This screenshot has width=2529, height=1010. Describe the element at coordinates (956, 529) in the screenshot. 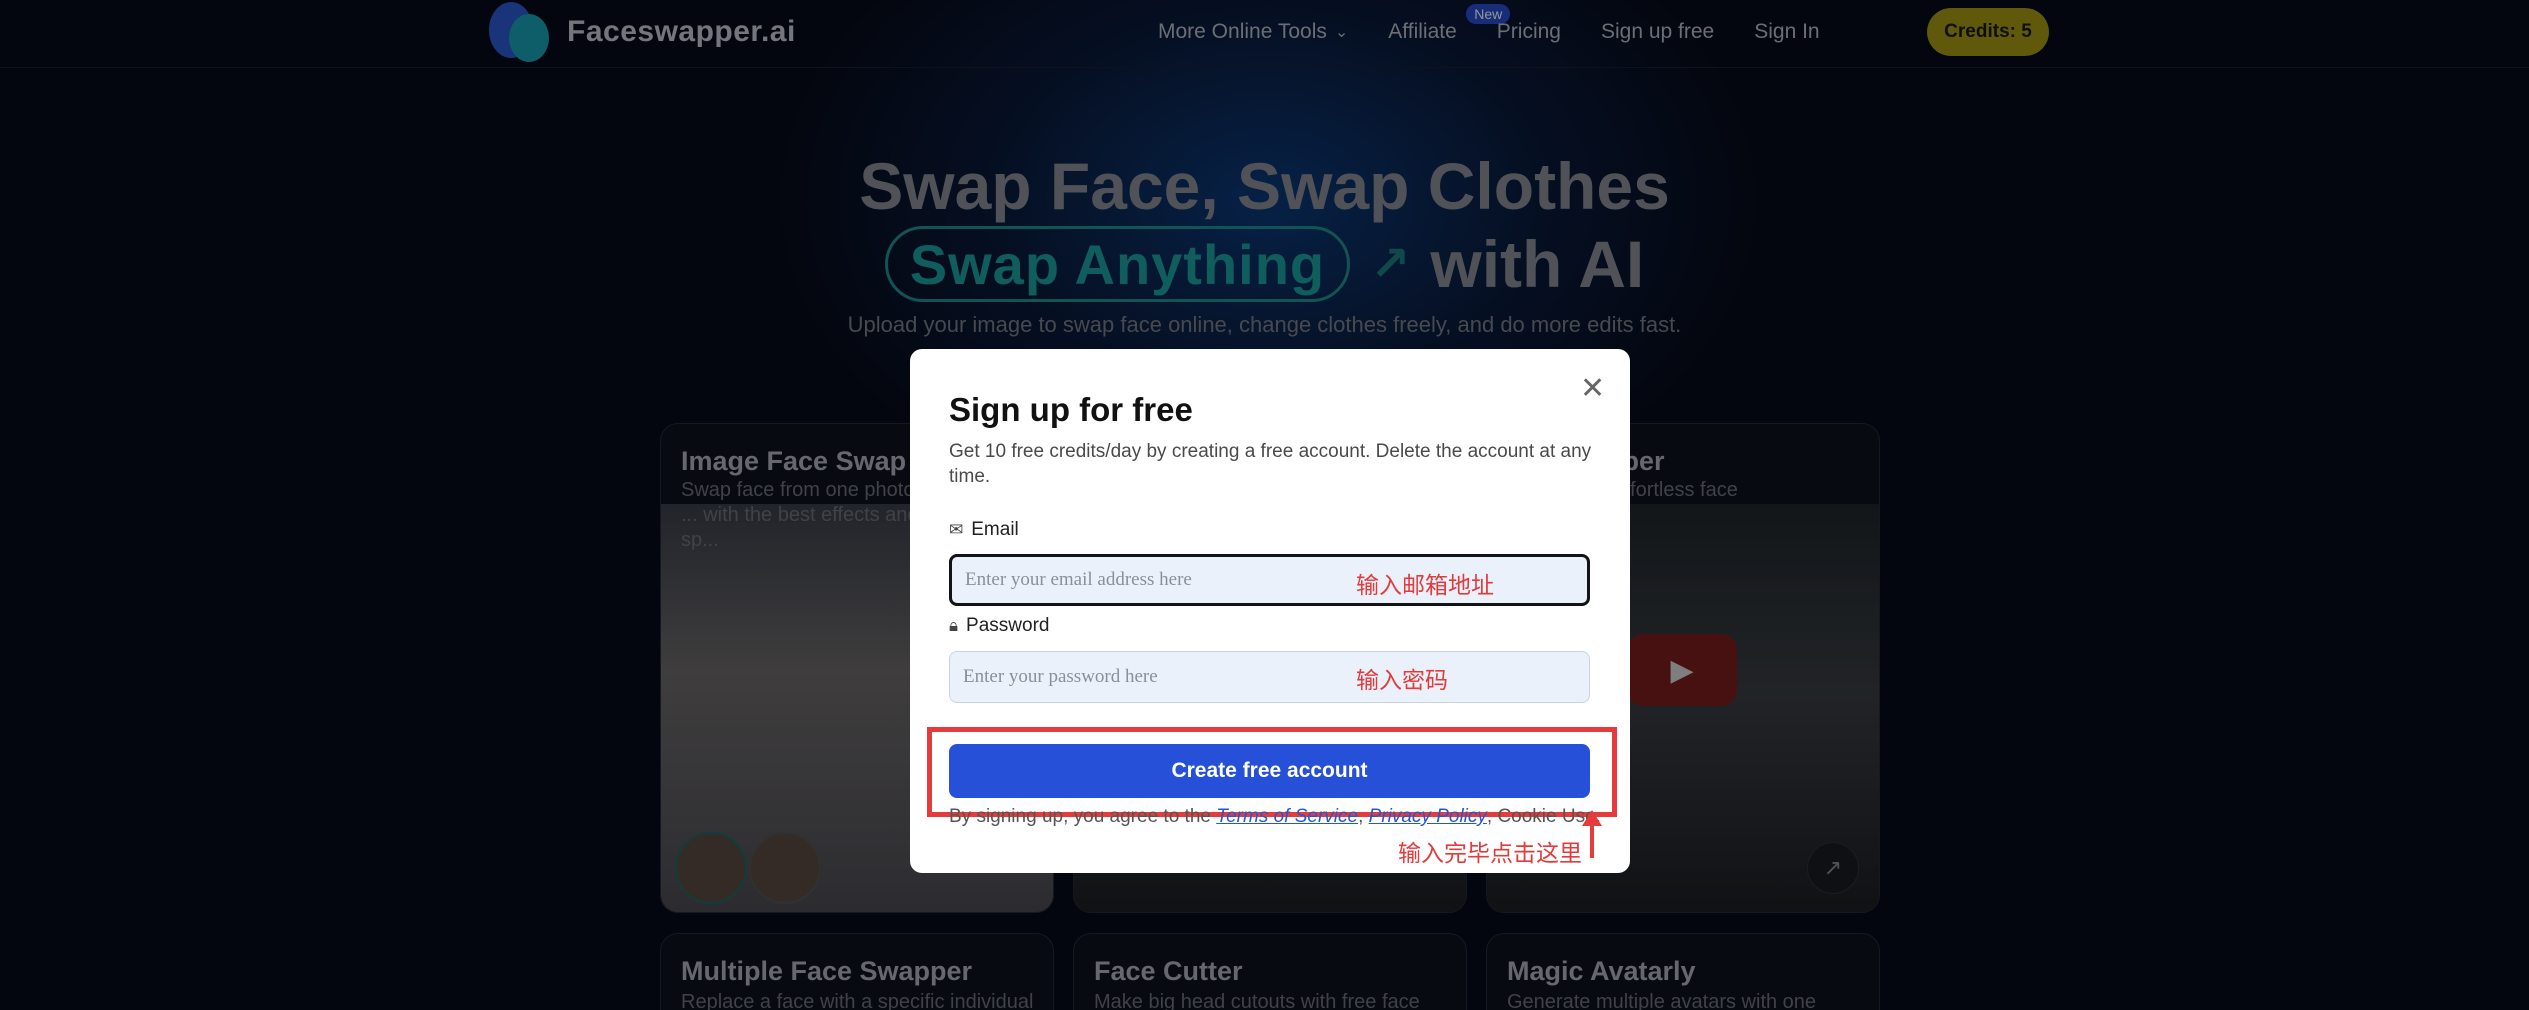

I see `mail-icon: ✉` at that location.